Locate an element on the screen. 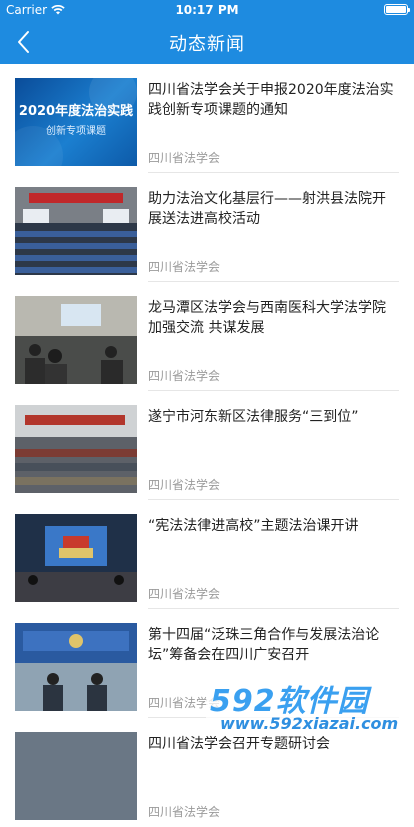 The width and height of the screenshot is (414, 827). page-title: 动态新闻 is located at coordinates (207, 44).